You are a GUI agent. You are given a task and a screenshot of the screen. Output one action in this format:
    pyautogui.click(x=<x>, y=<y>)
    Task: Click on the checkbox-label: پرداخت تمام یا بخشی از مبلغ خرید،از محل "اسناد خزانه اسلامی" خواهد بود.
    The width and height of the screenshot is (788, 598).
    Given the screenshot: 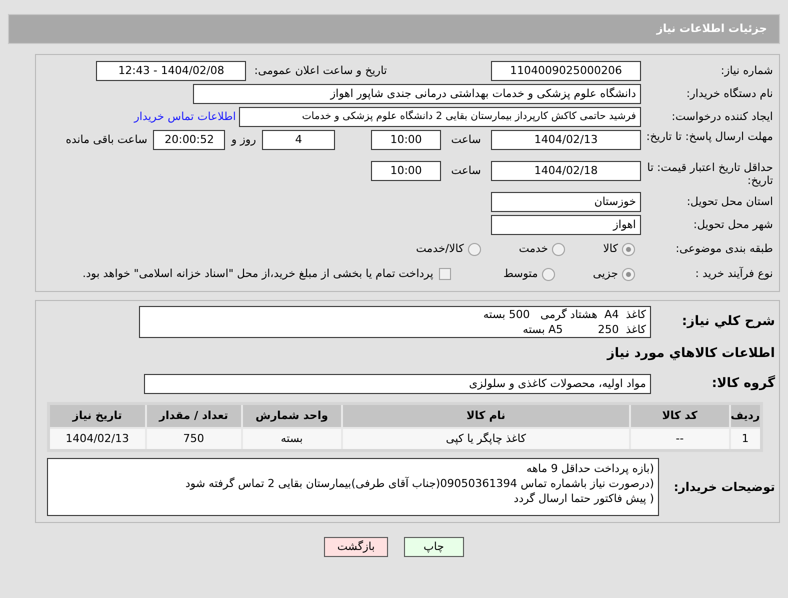 What is the action you would take?
    pyautogui.click(x=258, y=274)
    